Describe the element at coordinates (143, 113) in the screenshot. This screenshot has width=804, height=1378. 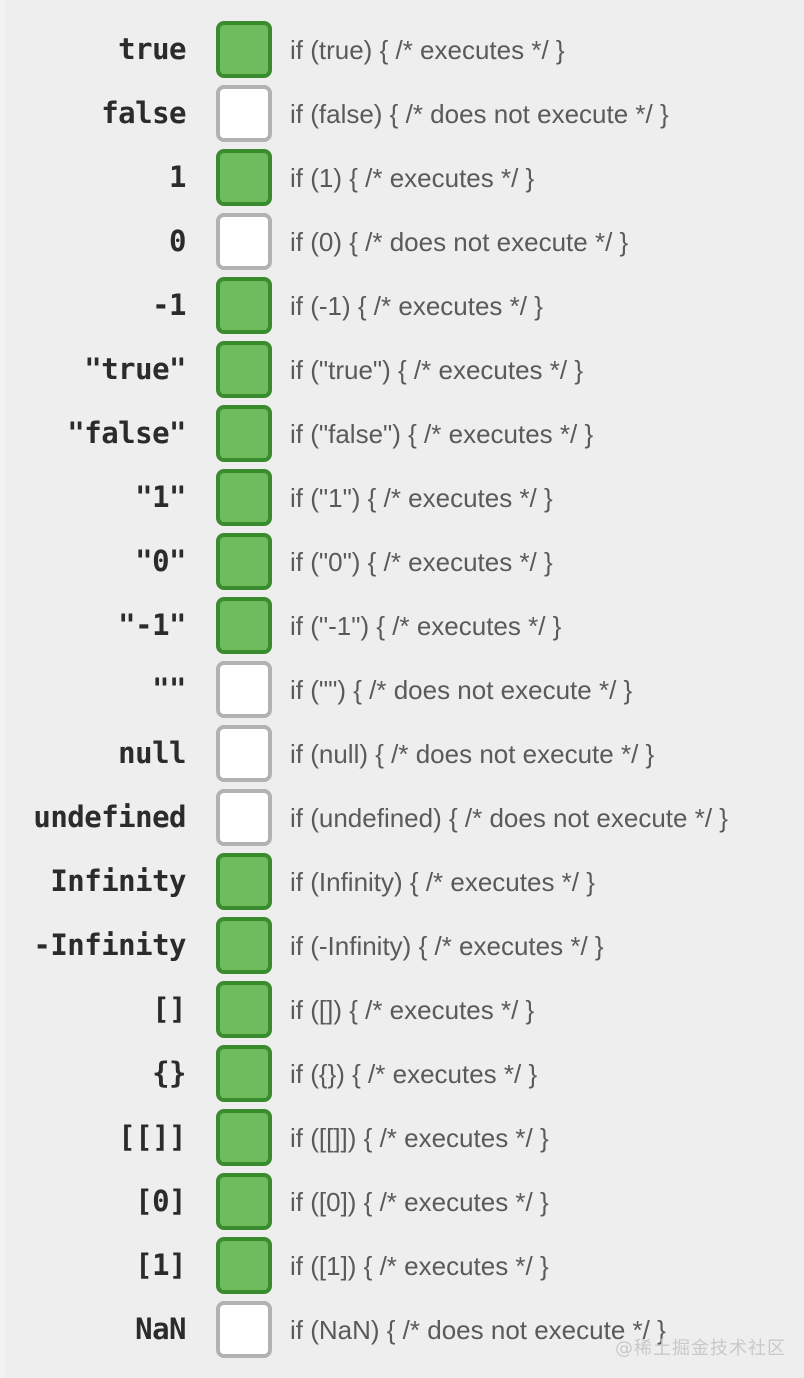
I see `value-label: false` at that location.